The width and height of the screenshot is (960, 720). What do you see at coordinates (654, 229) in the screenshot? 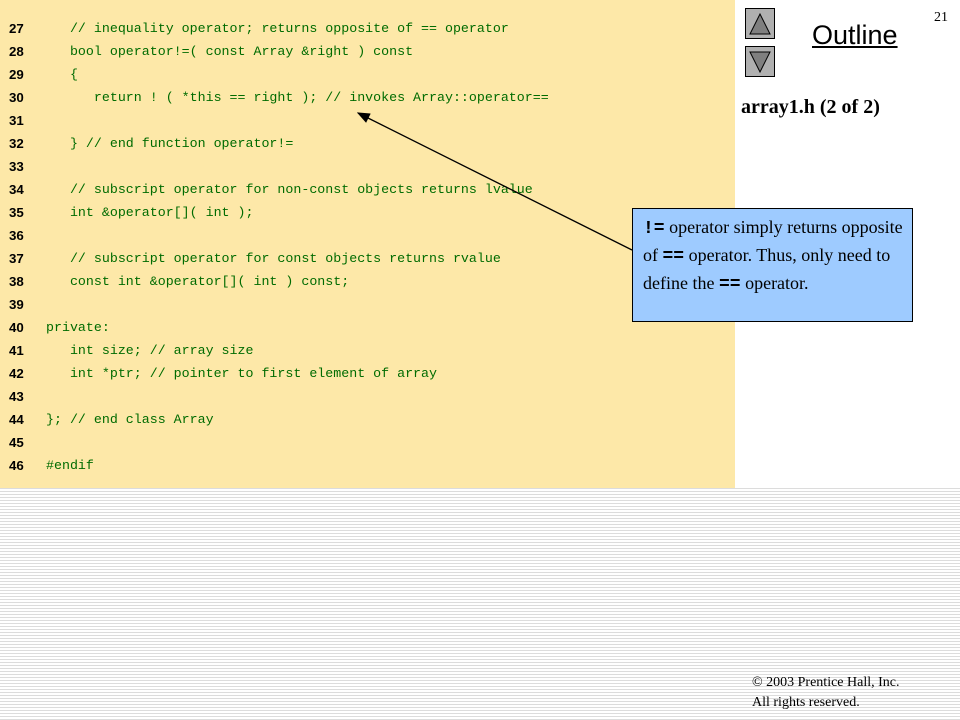
I see `callout-operator-neq: !=` at bounding box center [654, 229].